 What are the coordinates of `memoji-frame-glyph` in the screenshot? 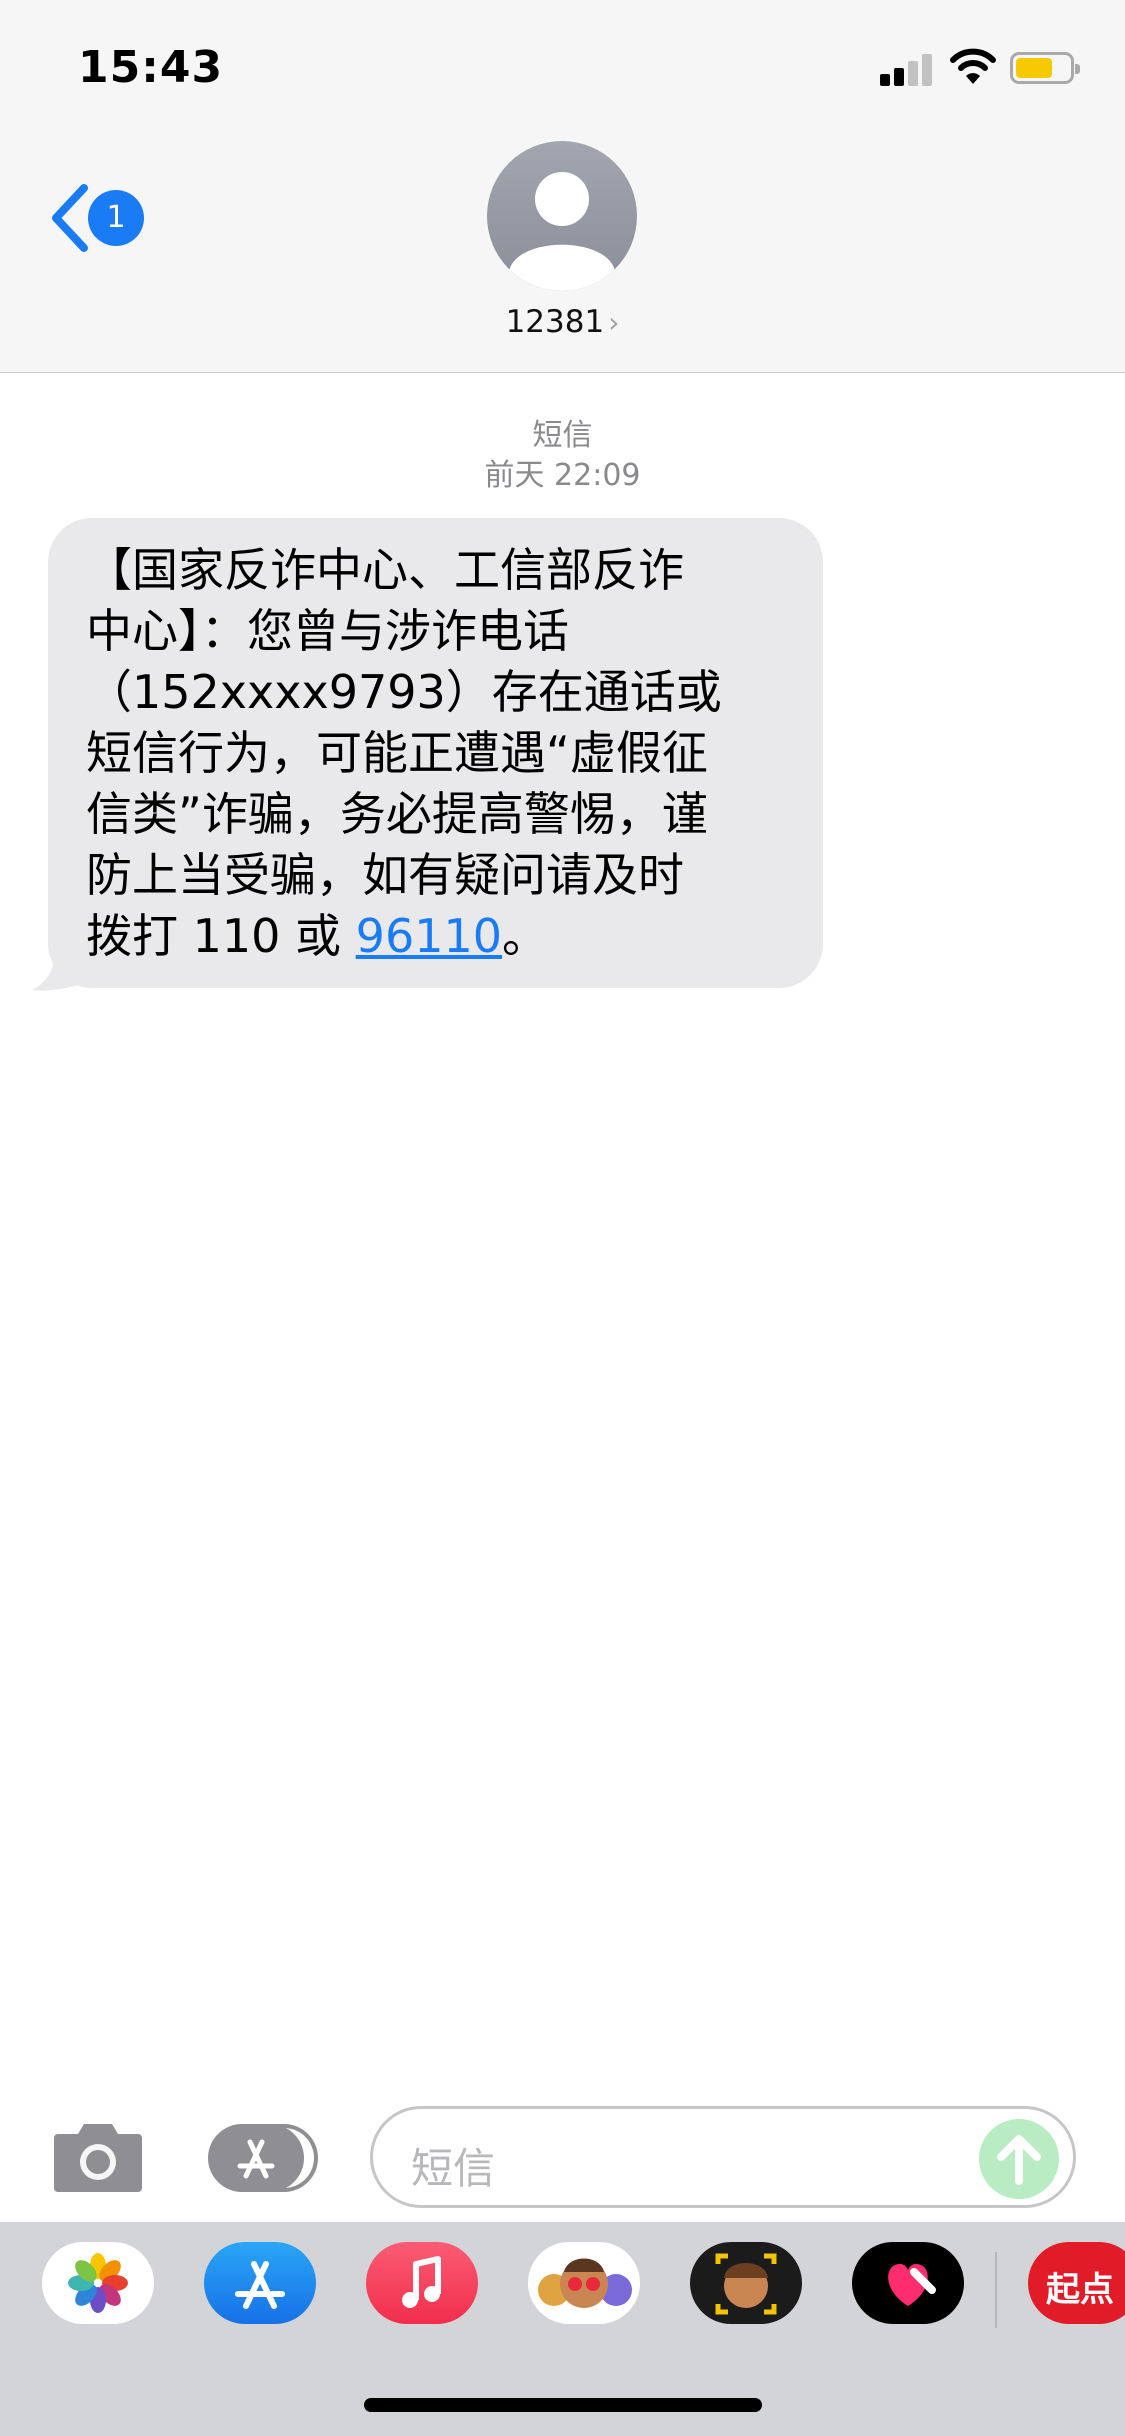 It's located at (746, 2284).